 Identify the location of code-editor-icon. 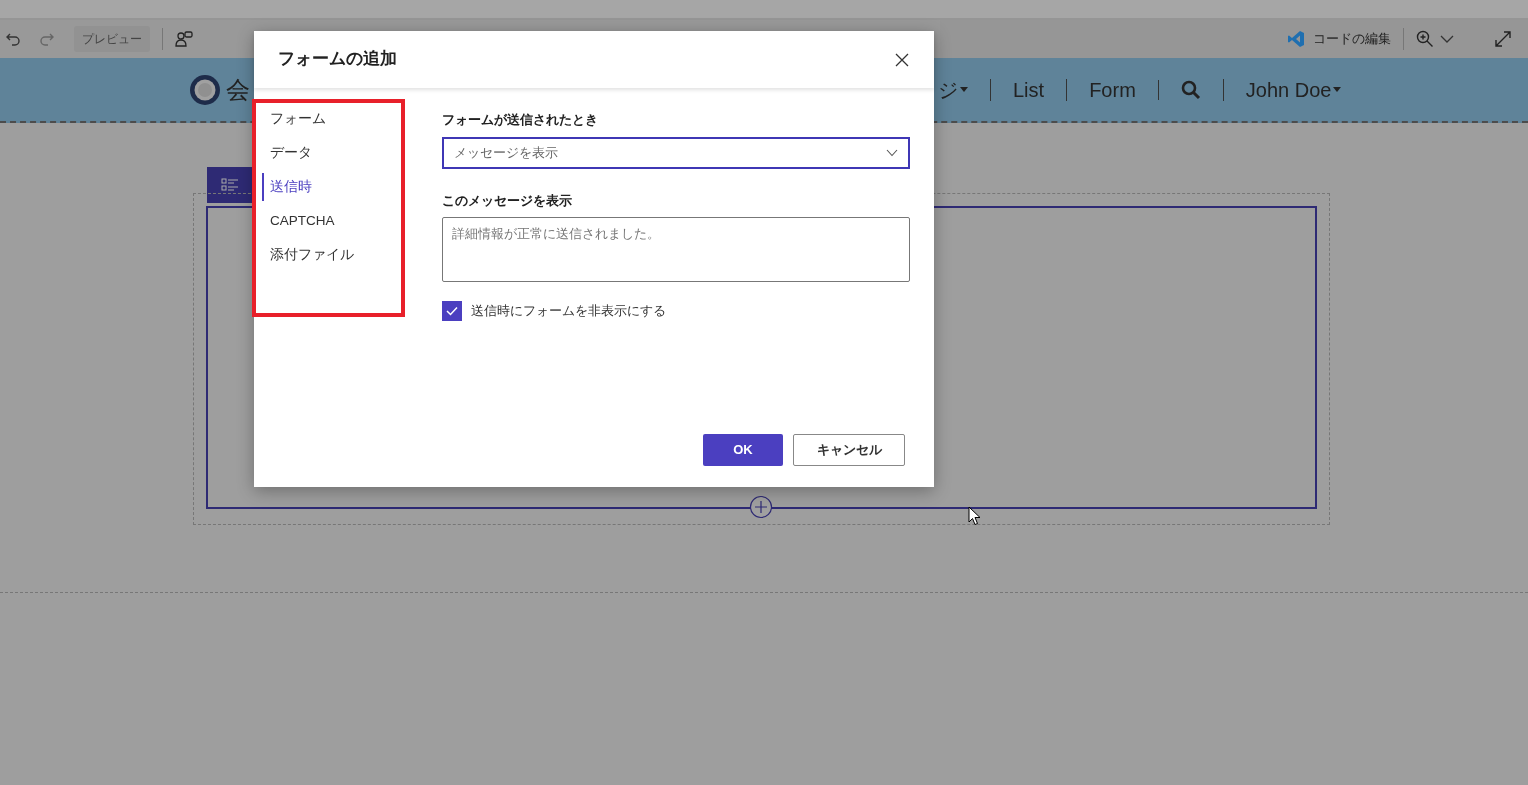
(1296, 39).